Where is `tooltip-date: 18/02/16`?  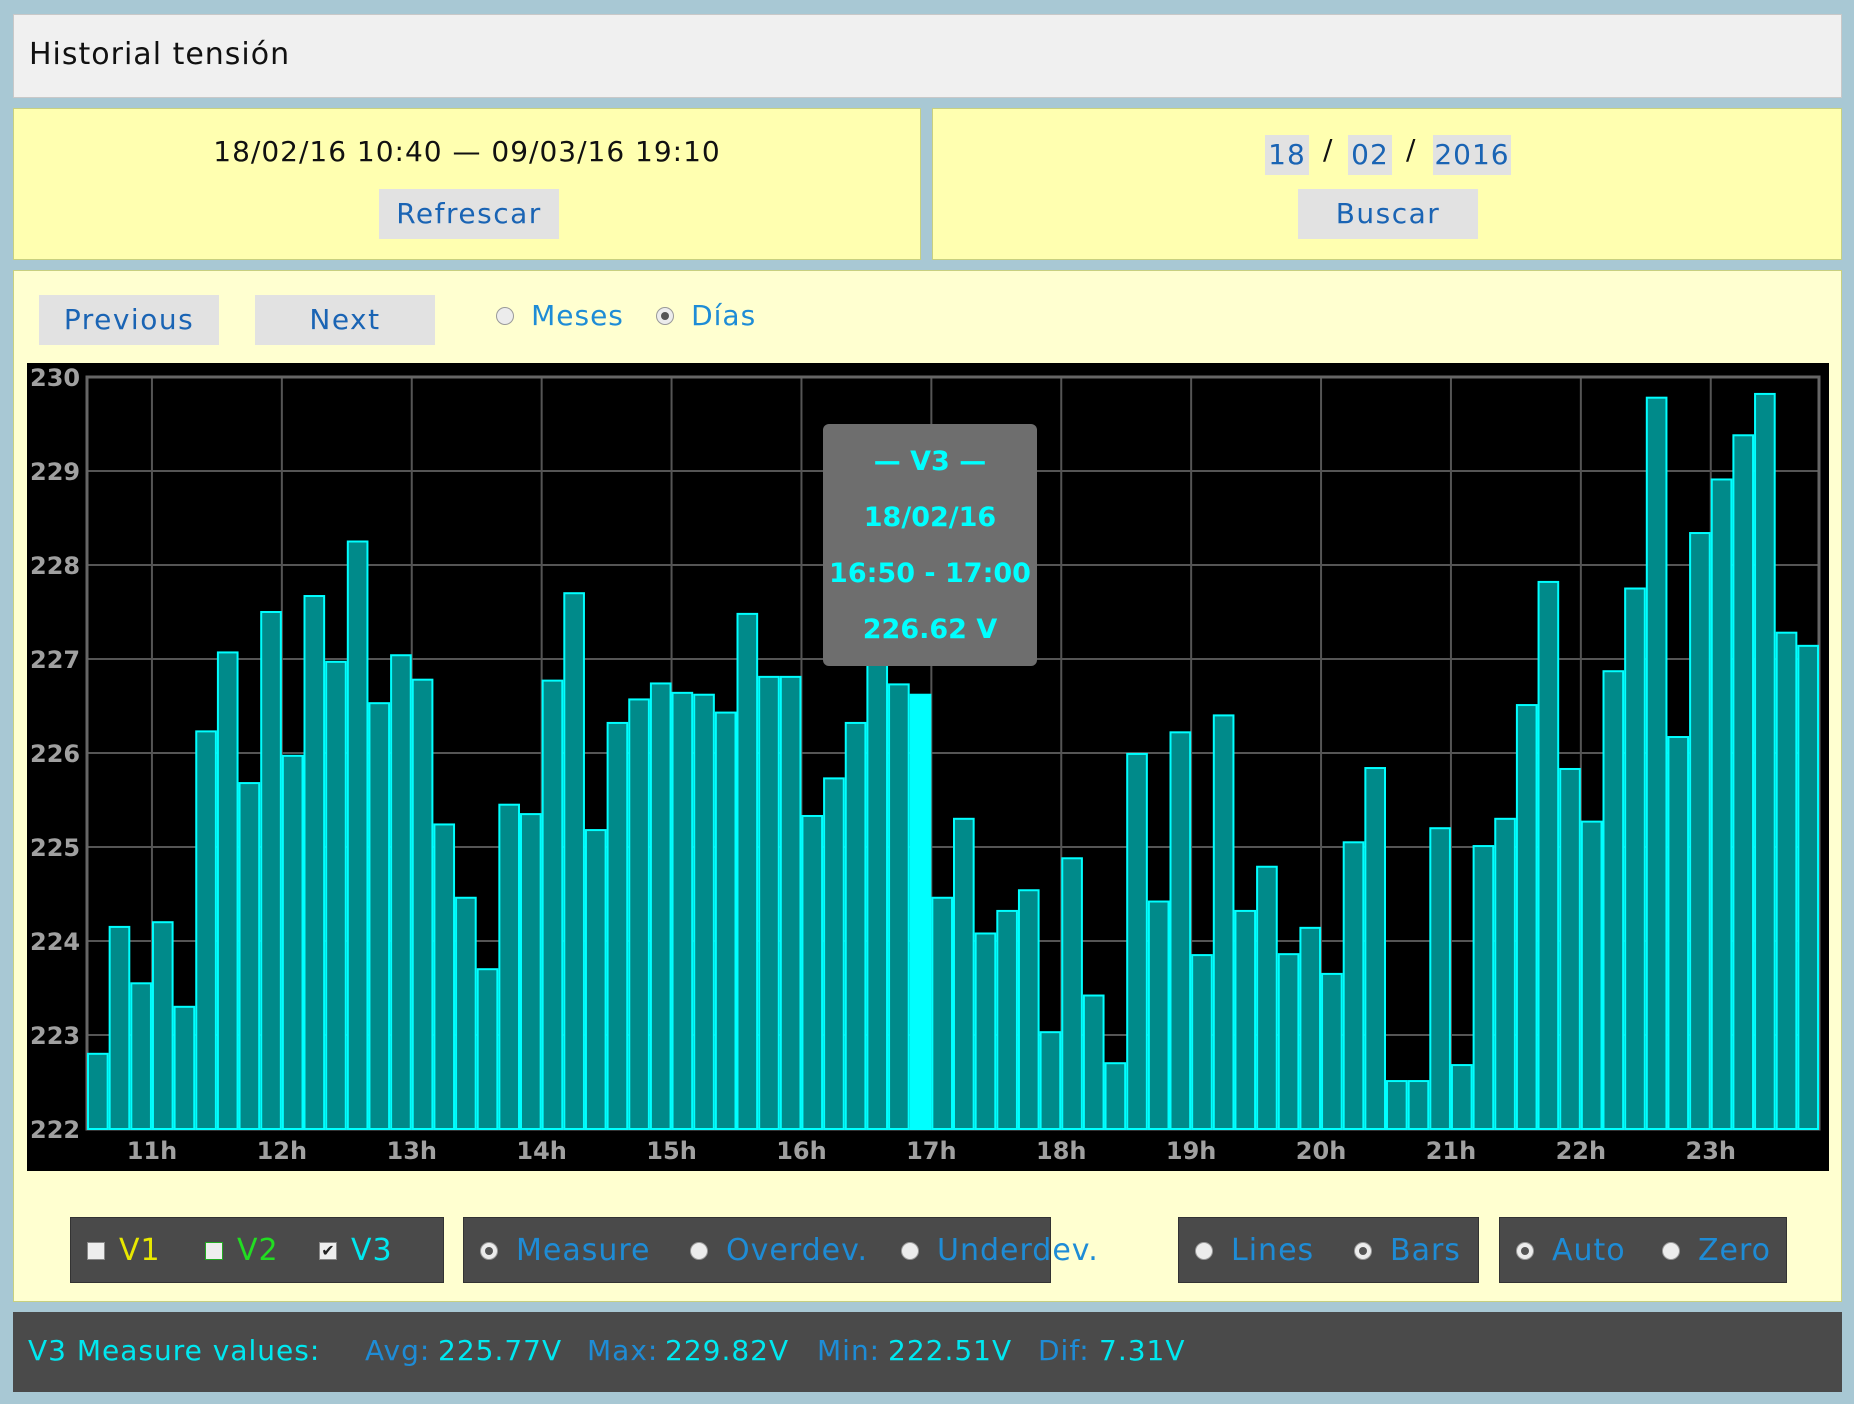
tooltip-date: 18/02/16 is located at coordinates (930, 517).